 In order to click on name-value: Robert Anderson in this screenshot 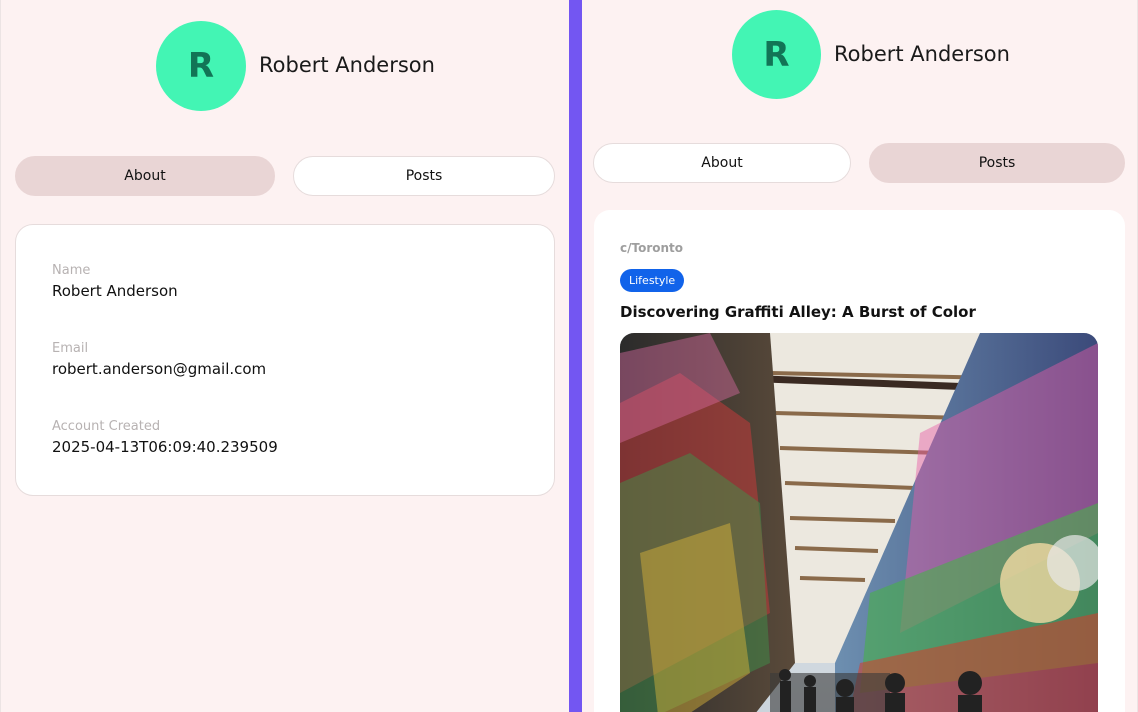, I will do `click(115, 291)`.